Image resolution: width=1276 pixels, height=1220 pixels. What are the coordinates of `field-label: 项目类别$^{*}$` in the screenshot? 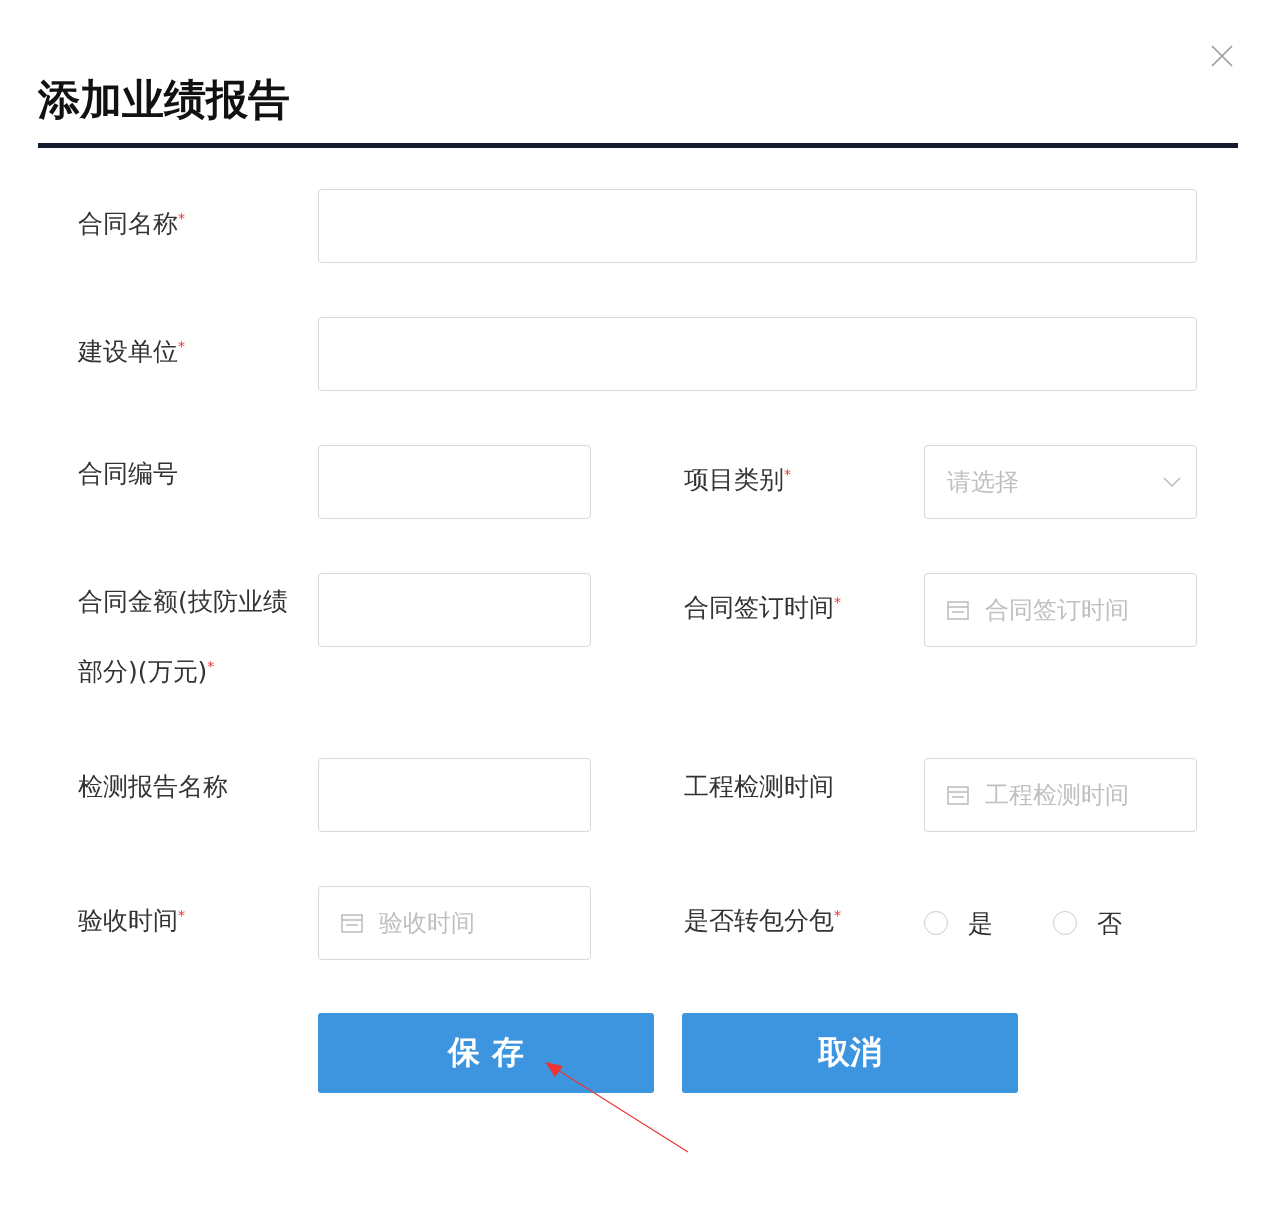 It's located at (738, 480).